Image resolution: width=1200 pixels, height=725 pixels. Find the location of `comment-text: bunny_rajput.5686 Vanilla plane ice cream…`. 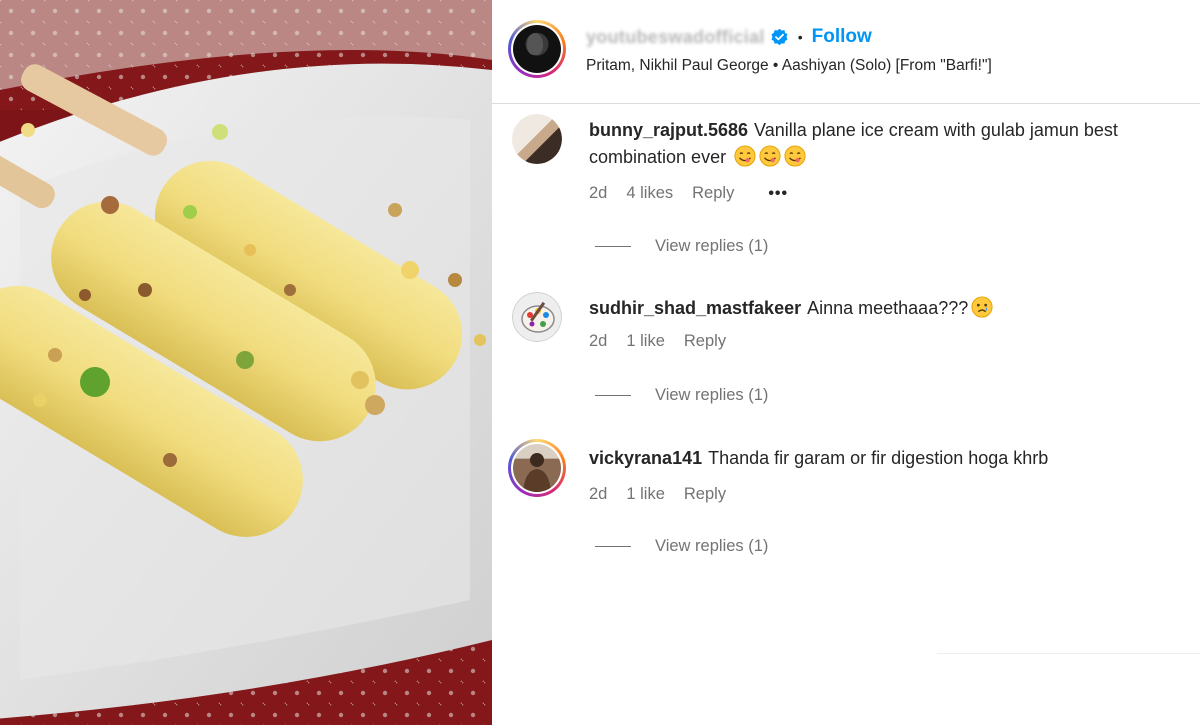

comment-text: bunny_rajput.5686 Vanilla plane ice cream… is located at coordinates (884, 144).